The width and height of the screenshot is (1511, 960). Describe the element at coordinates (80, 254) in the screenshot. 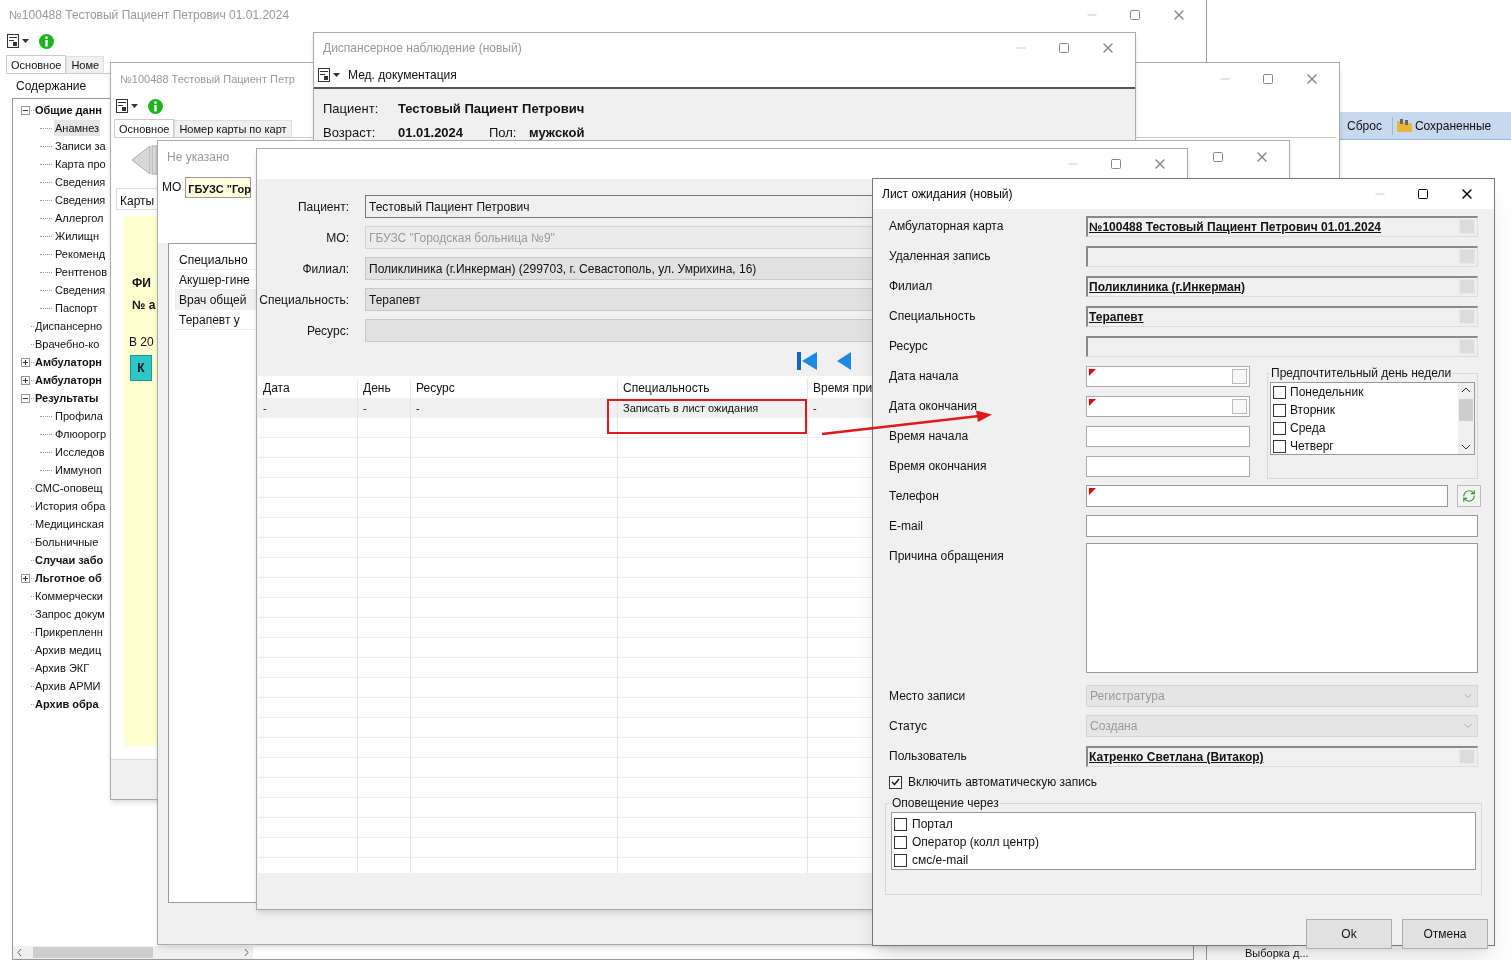

I see `tree-item: Рекоменд` at that location.